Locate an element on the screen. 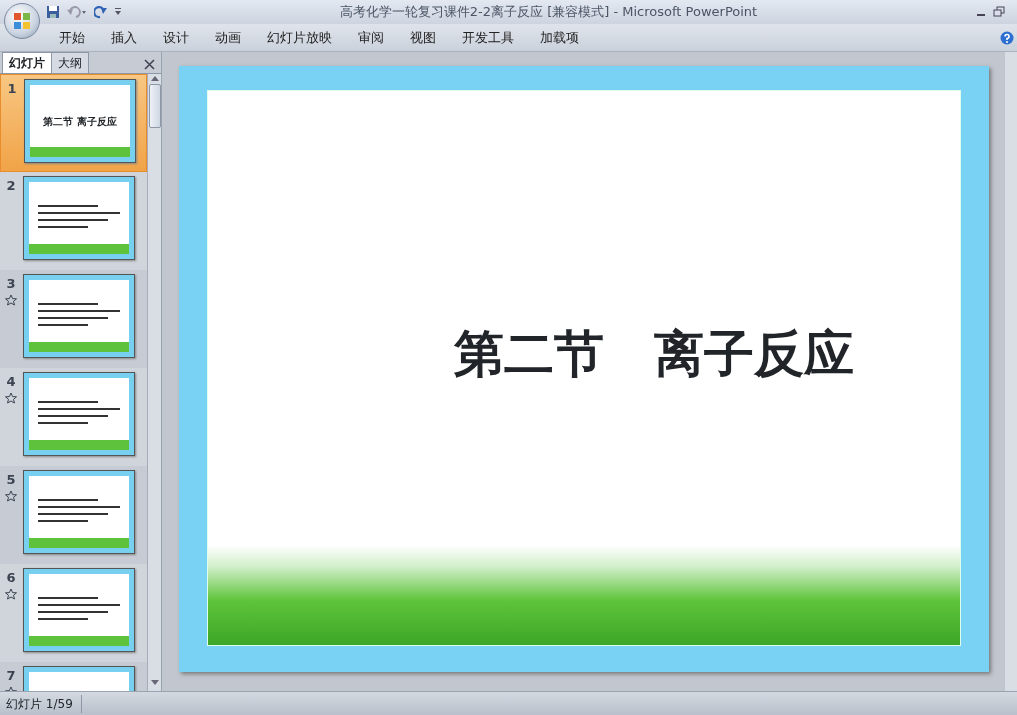  save-icon is located at coordinates (53, 12).